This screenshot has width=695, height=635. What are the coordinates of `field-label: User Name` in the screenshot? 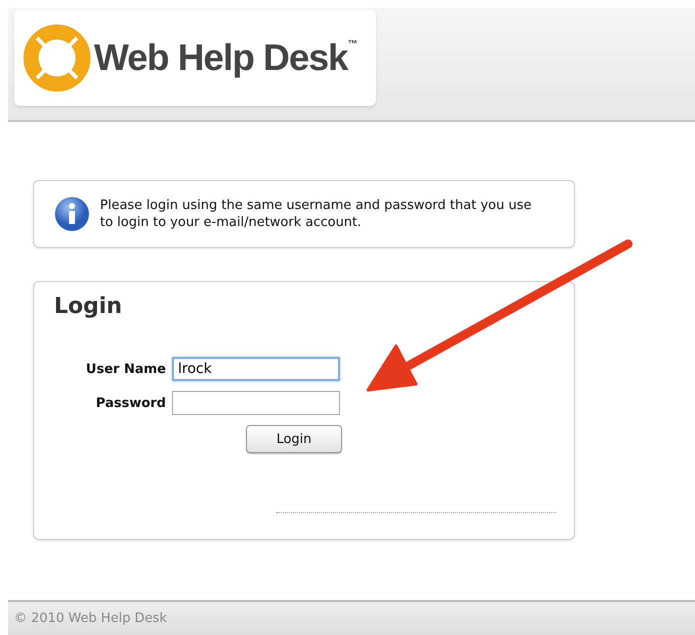 It's located at (125, 369).